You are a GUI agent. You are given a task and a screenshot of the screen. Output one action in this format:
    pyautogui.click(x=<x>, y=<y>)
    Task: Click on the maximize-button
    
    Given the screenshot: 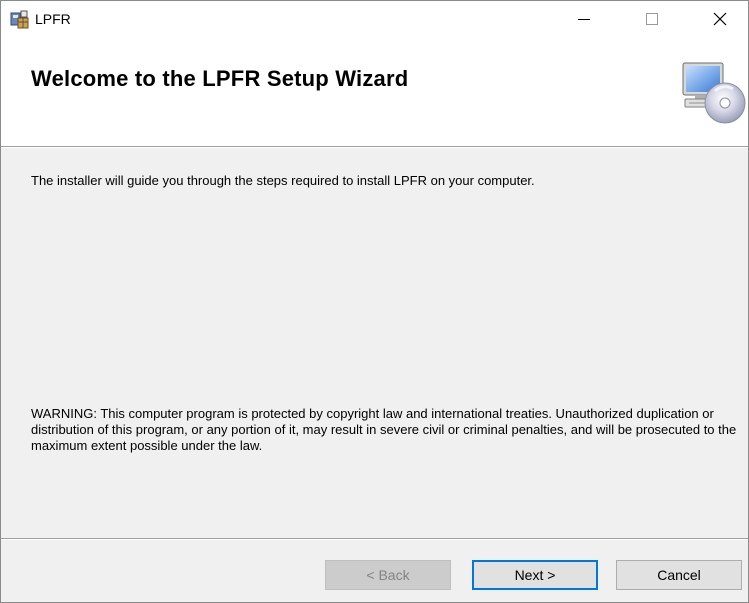 What is the action you would take?
    pyautogui.click(x=652, y=19)
    